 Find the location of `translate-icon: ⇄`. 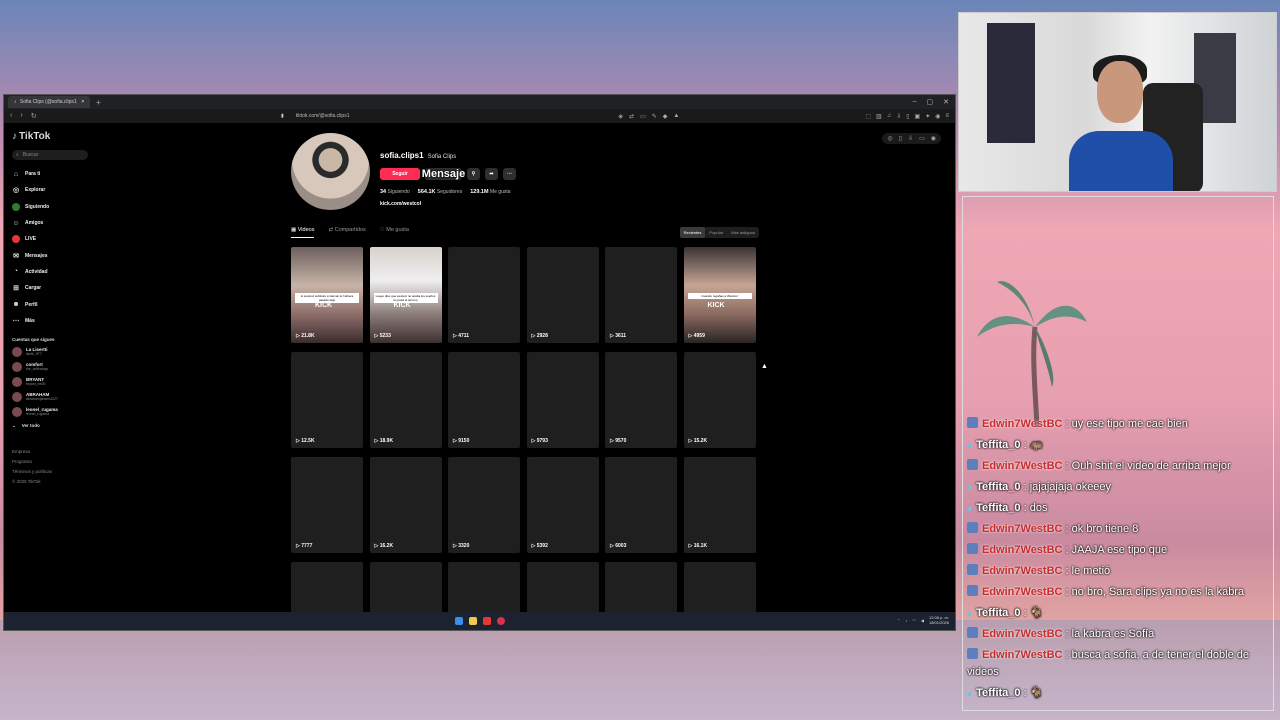

translate-icon: ⇄ is located at coordinates (631, 116).